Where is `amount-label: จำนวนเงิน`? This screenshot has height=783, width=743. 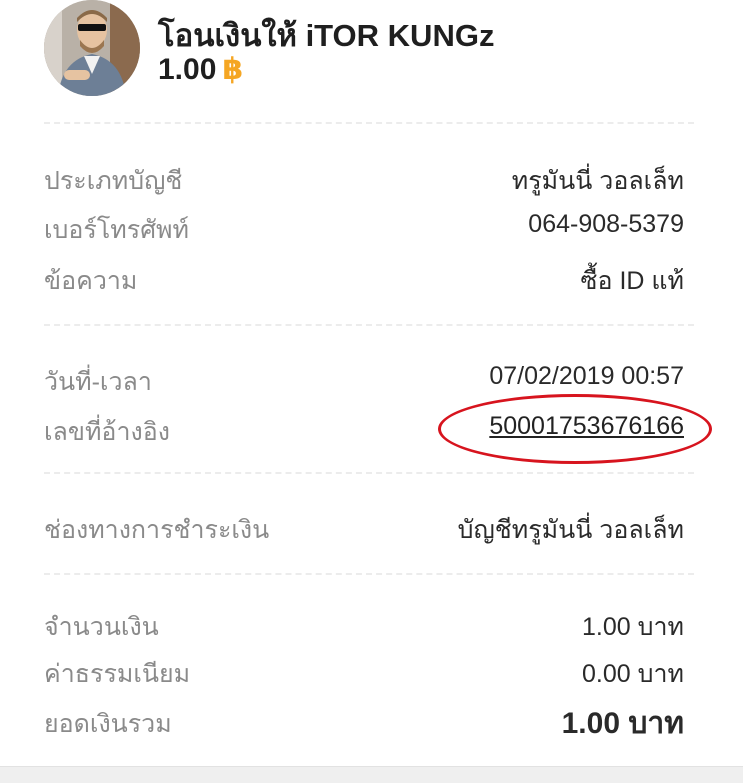
amount-label: จำนวนเงิน is located at coordinates (101, 627).